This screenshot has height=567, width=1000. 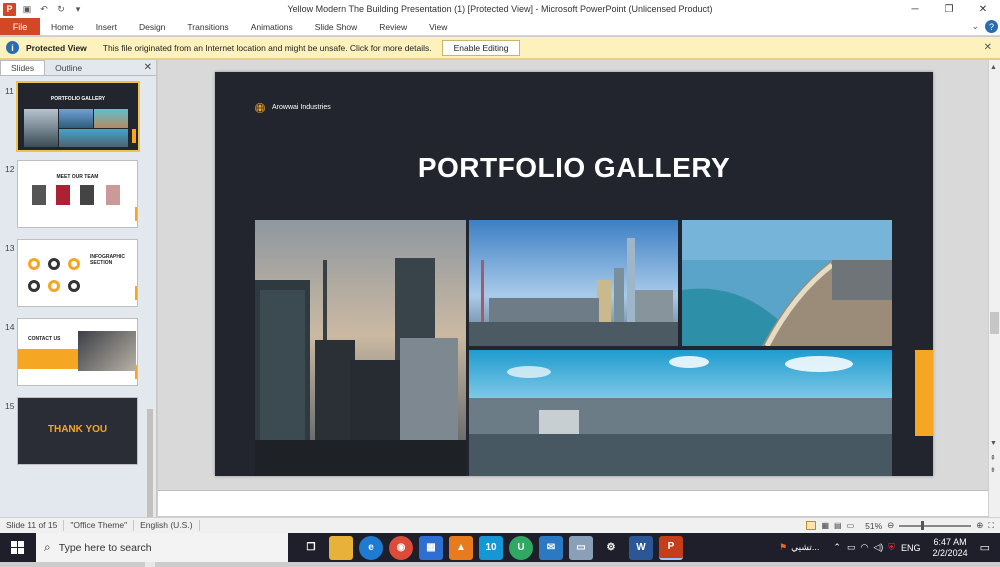 I want to click on show-hidden-icons: ⌃, so click(x=837, y=547).